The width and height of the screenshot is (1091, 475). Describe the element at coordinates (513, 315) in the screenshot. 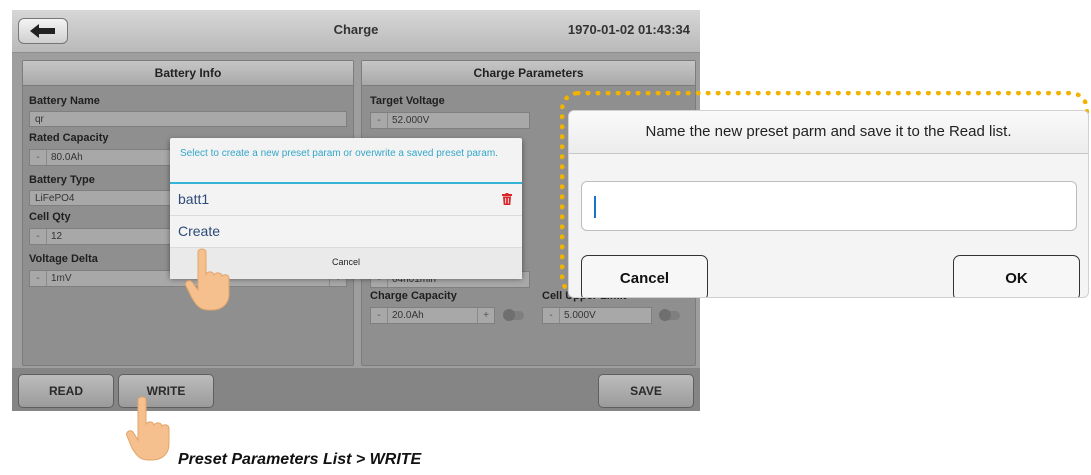

I see `charge-capacity-toggle` at that location.